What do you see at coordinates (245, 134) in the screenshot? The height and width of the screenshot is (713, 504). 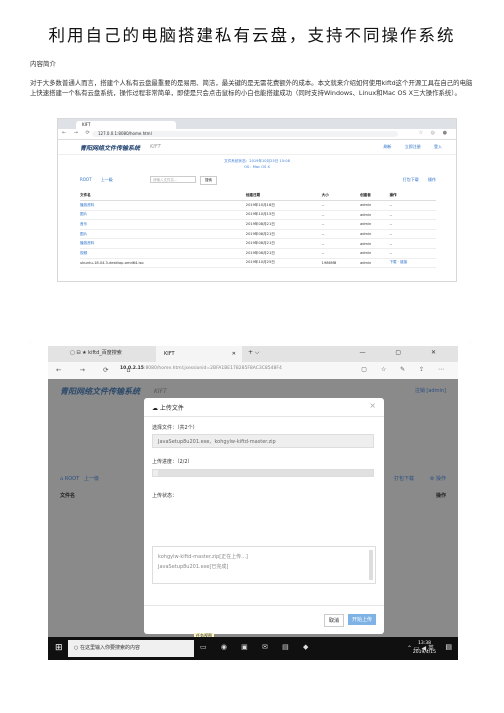 I see `url-field: 127.0.0.1:8080/home.html` at bounding box center [245, 134].